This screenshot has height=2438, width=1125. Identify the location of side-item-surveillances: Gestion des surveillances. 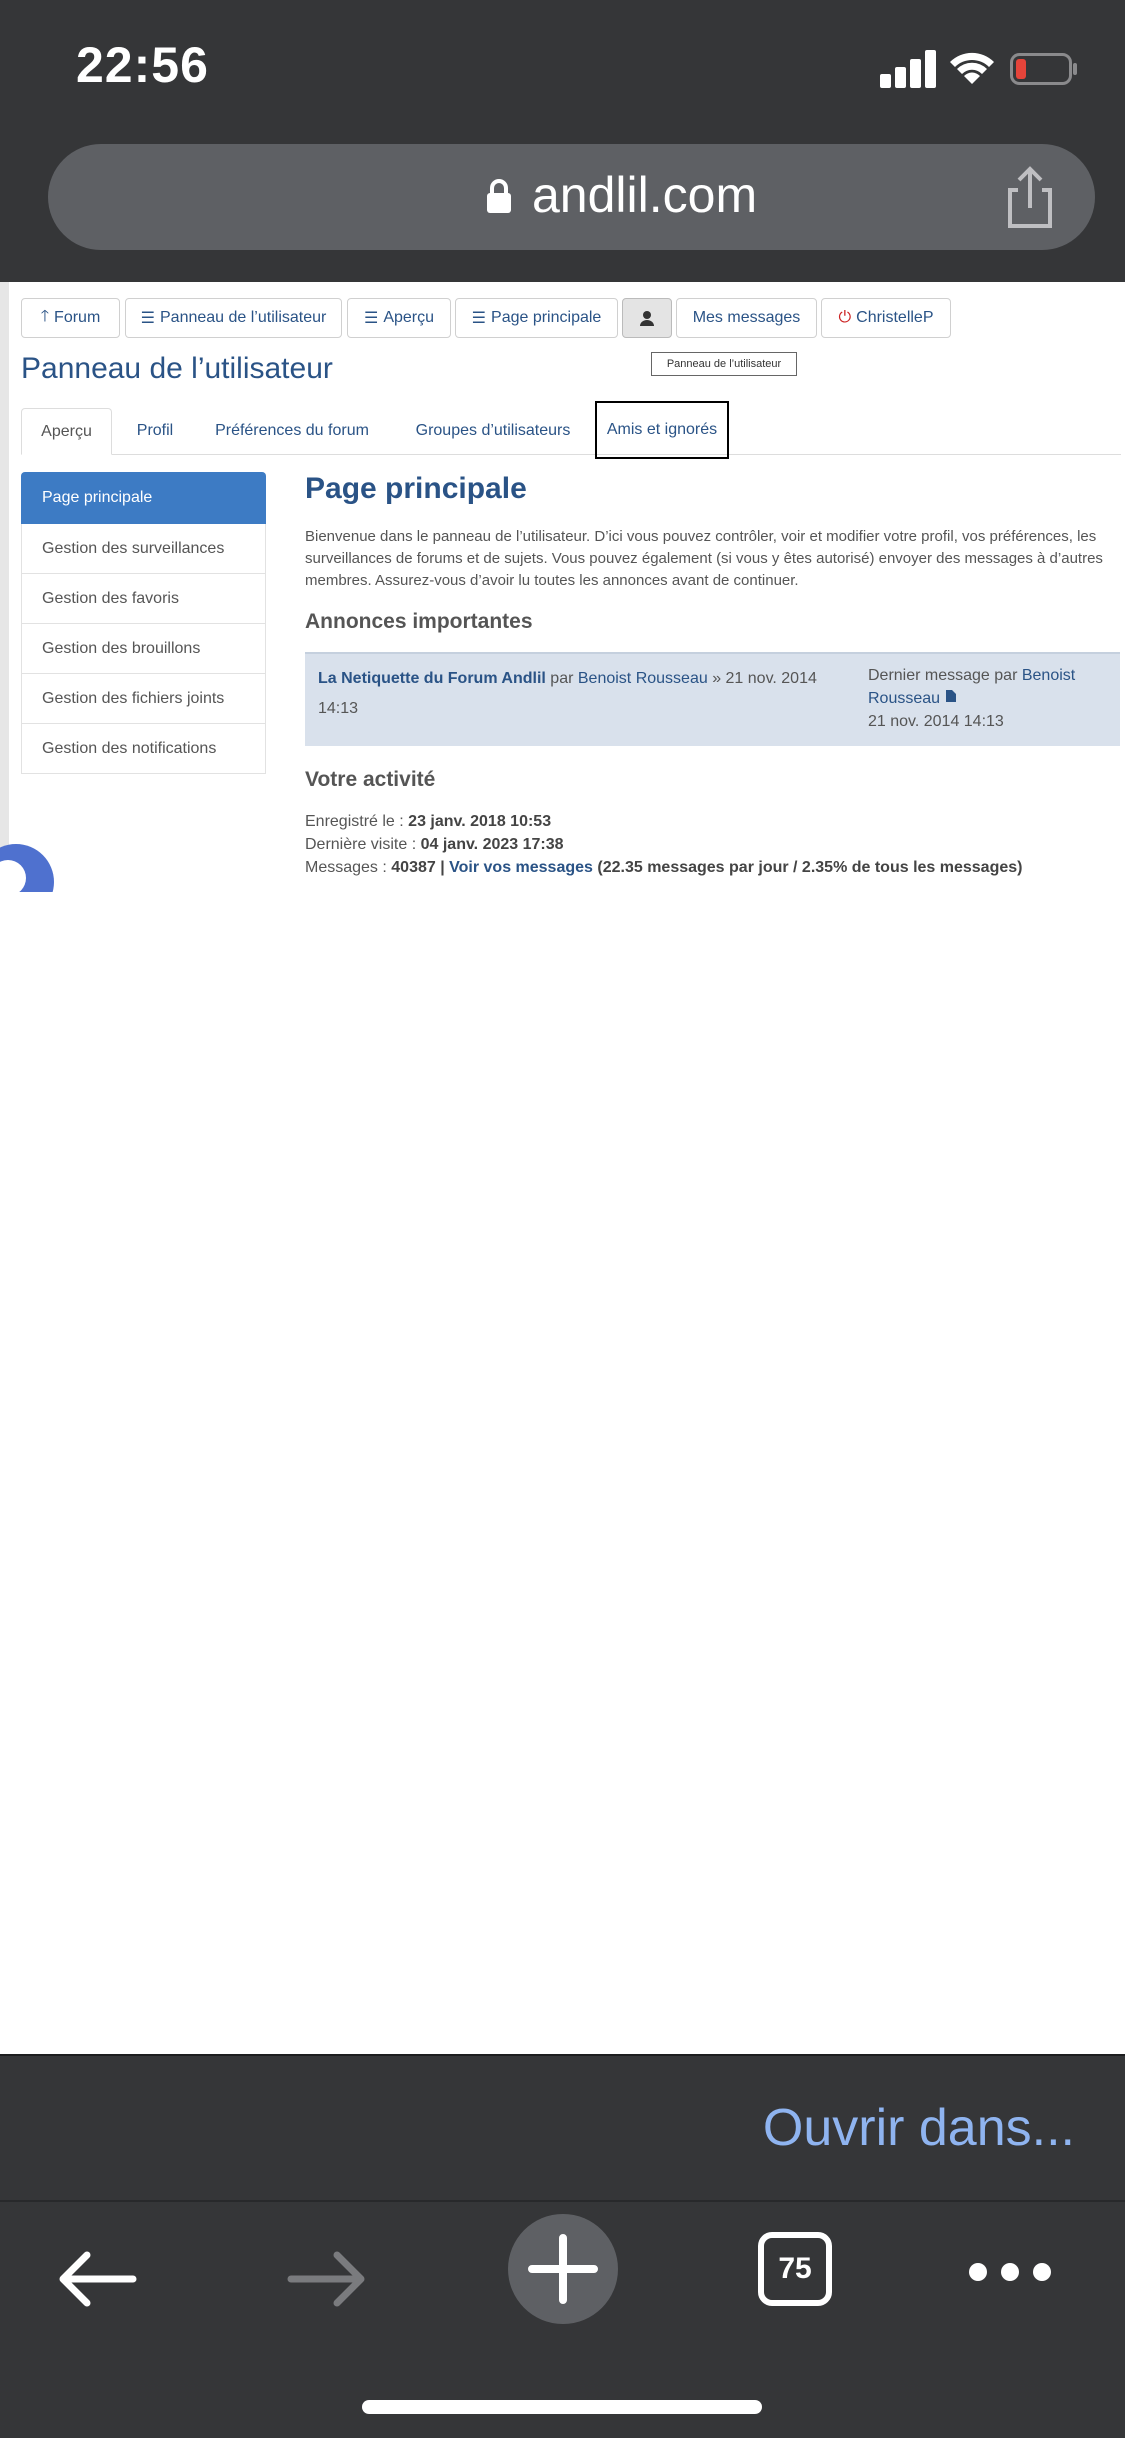
(143, 549).